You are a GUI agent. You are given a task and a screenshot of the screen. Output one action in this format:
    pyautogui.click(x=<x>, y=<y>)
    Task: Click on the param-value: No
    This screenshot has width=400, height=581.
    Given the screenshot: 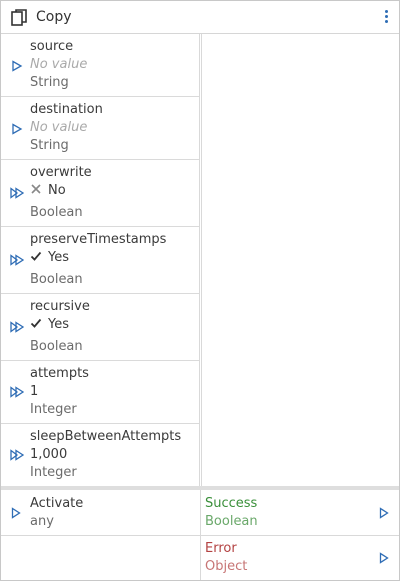 What is the action you would take?
    pyautogui.click(x=57, y=190)
    